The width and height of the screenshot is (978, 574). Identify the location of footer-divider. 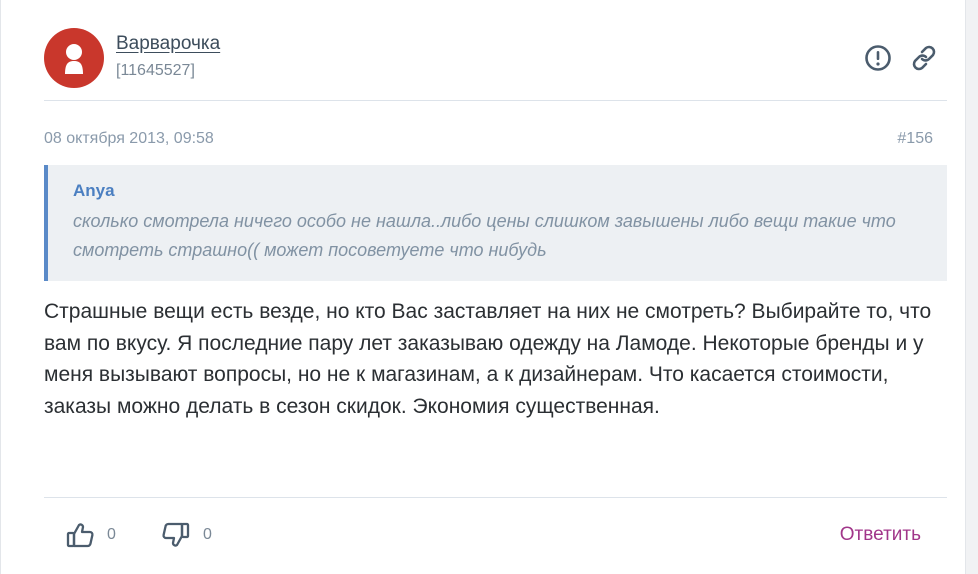
(495, 497).